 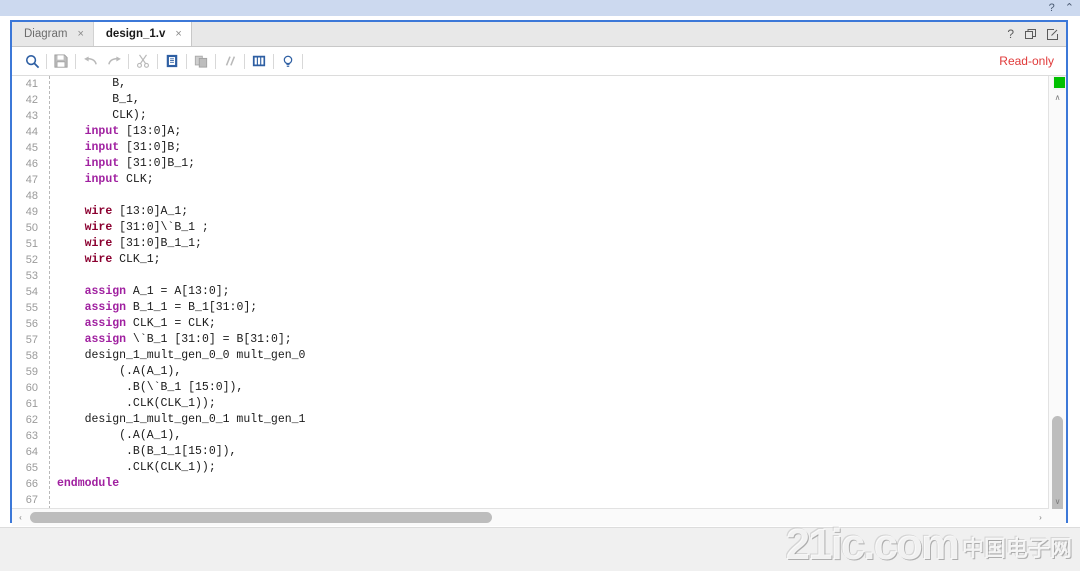 What do you see at coordinates (530, 404) in the screenshot?
I see `code-line: 61 .CLK(CLK_1));` at bounding box center [530, 404].